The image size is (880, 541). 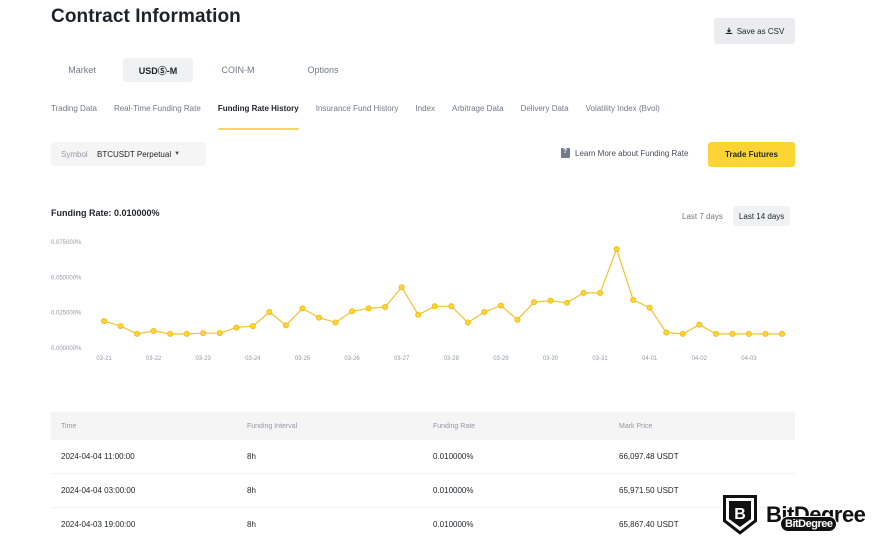 I want to click on x-tick-label: 04-03, so click(x=749, y=359).